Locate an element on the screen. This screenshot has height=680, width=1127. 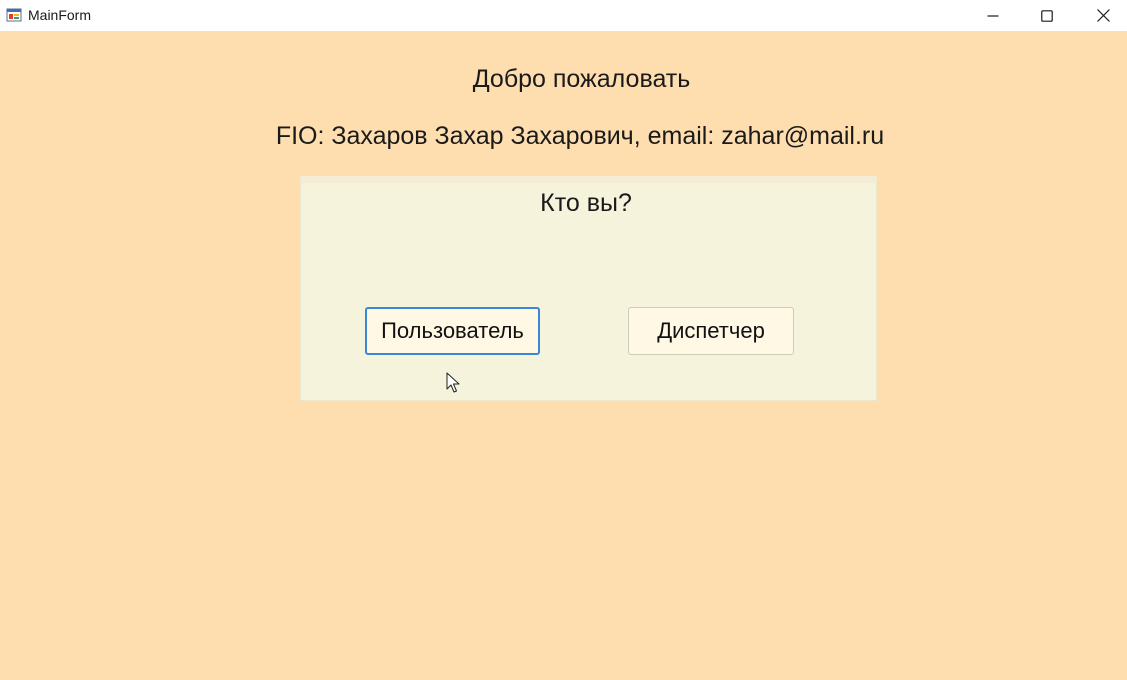
maximize-button is located at coordinates (1047, 15).